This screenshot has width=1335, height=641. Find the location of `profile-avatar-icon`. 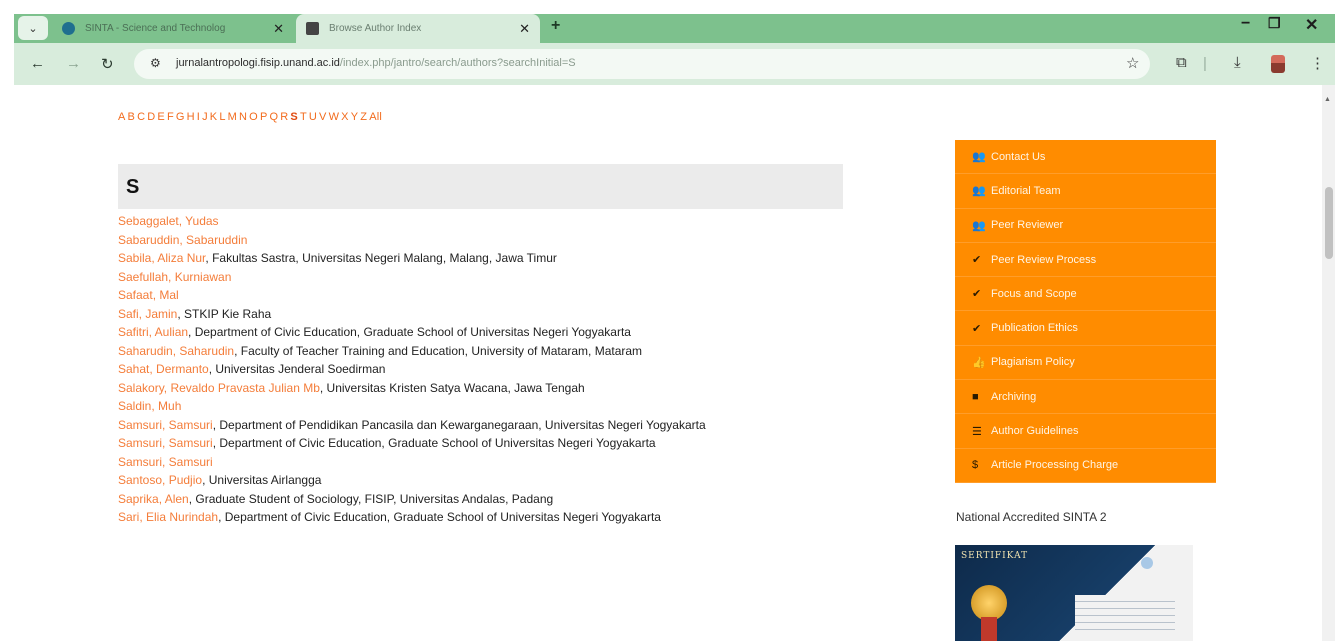

profile-avatar-icon is located at coordinates (1278, 64).